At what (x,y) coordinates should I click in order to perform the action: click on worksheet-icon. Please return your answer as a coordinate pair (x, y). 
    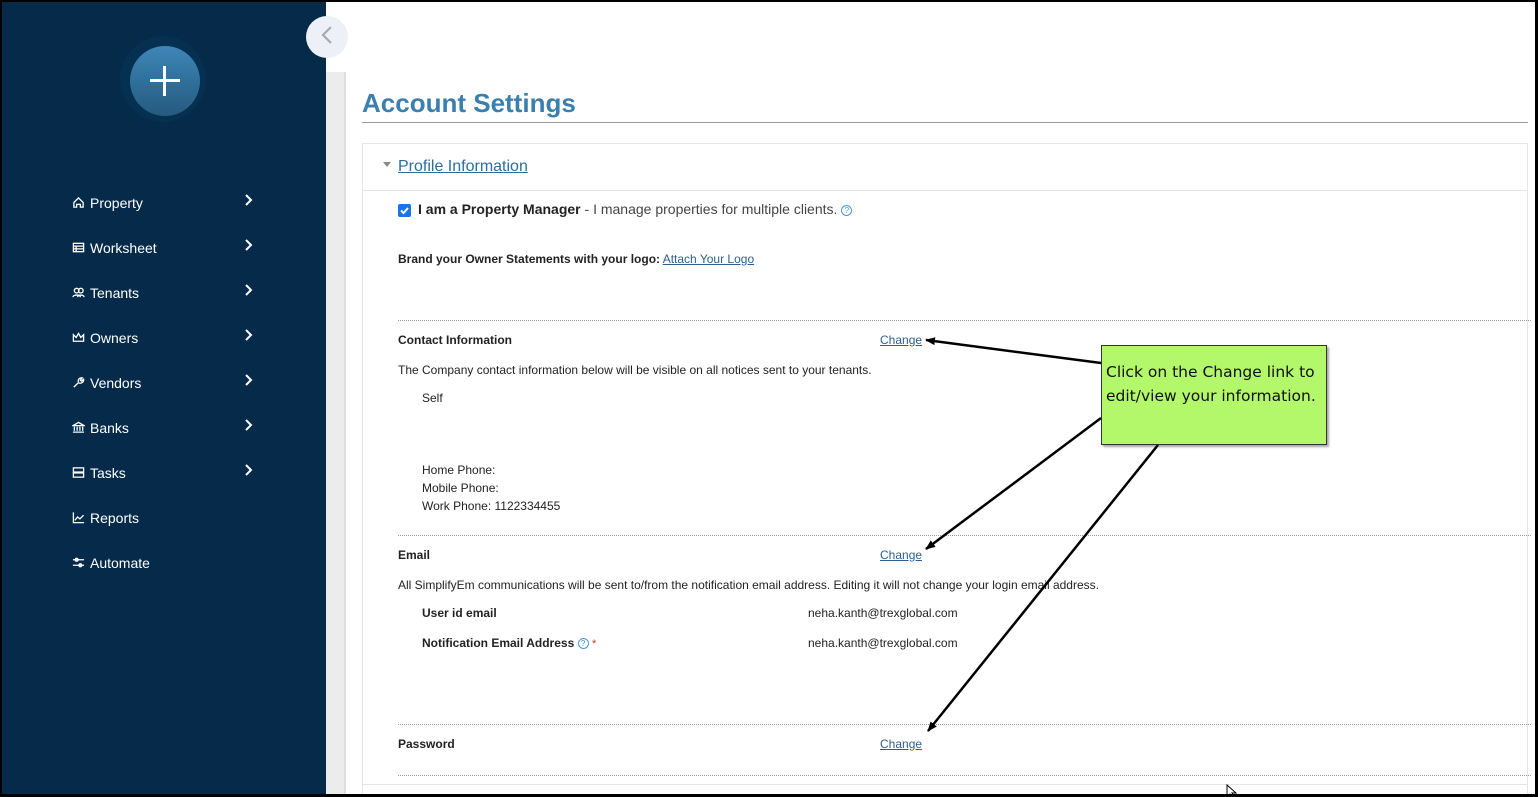
    Looking at the image, I should click on (78, 248).